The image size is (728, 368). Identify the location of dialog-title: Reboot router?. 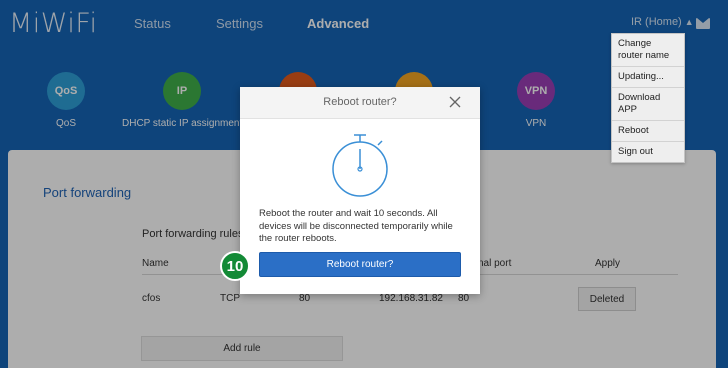
(360, 102).